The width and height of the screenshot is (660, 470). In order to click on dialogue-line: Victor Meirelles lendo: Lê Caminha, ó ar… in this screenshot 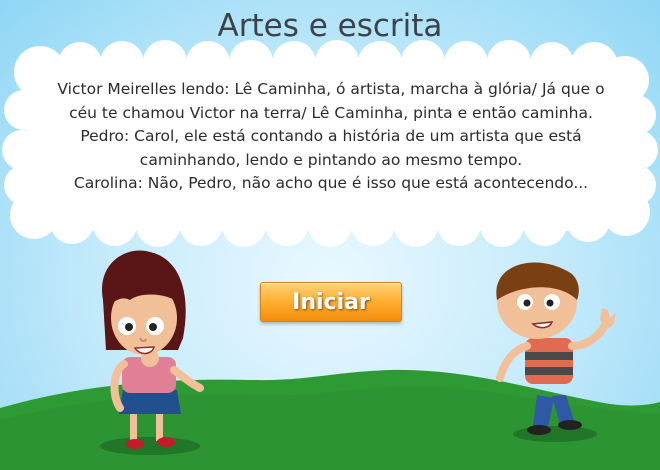, I will do `click(331, 89)`.